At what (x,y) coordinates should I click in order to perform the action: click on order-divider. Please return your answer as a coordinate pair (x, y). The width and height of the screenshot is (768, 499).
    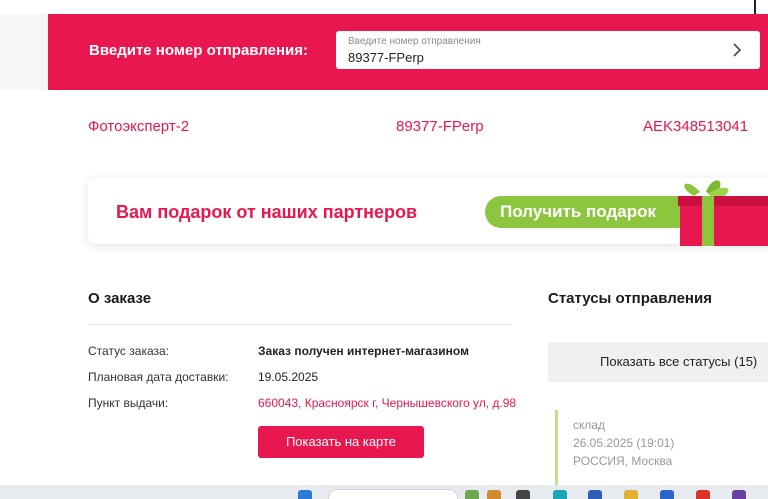
    Looking at the image, I should click on (300, 324).